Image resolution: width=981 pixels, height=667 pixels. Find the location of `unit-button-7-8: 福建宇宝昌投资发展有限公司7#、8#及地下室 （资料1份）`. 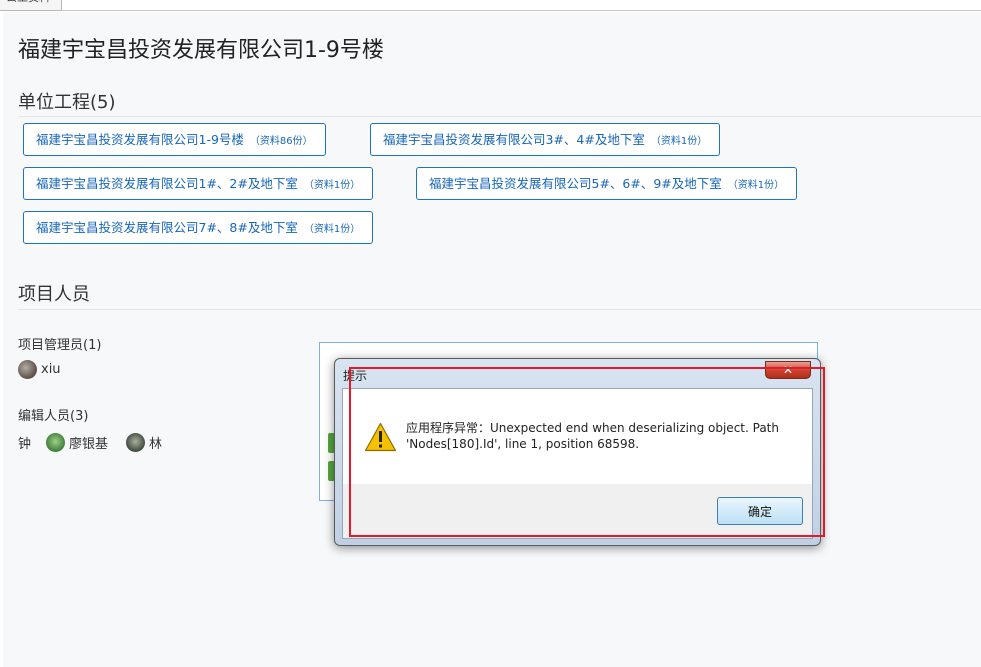

unit-button-7-8: 福建宇宝昌投资发展有限公司7#、8#及地下室 （资料1份） is located at coordinates (198, 227).